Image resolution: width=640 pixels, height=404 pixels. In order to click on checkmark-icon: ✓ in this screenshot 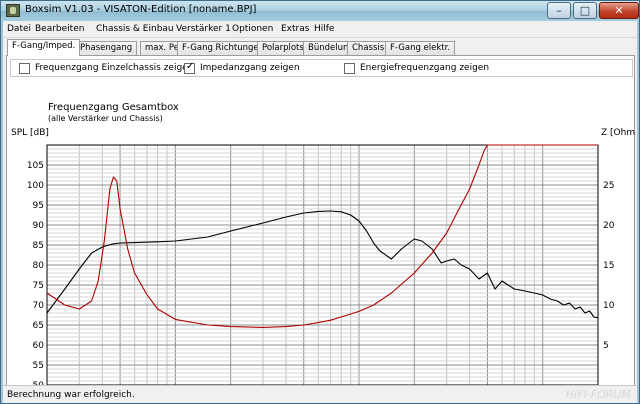, I will do `click(190, 66)`.